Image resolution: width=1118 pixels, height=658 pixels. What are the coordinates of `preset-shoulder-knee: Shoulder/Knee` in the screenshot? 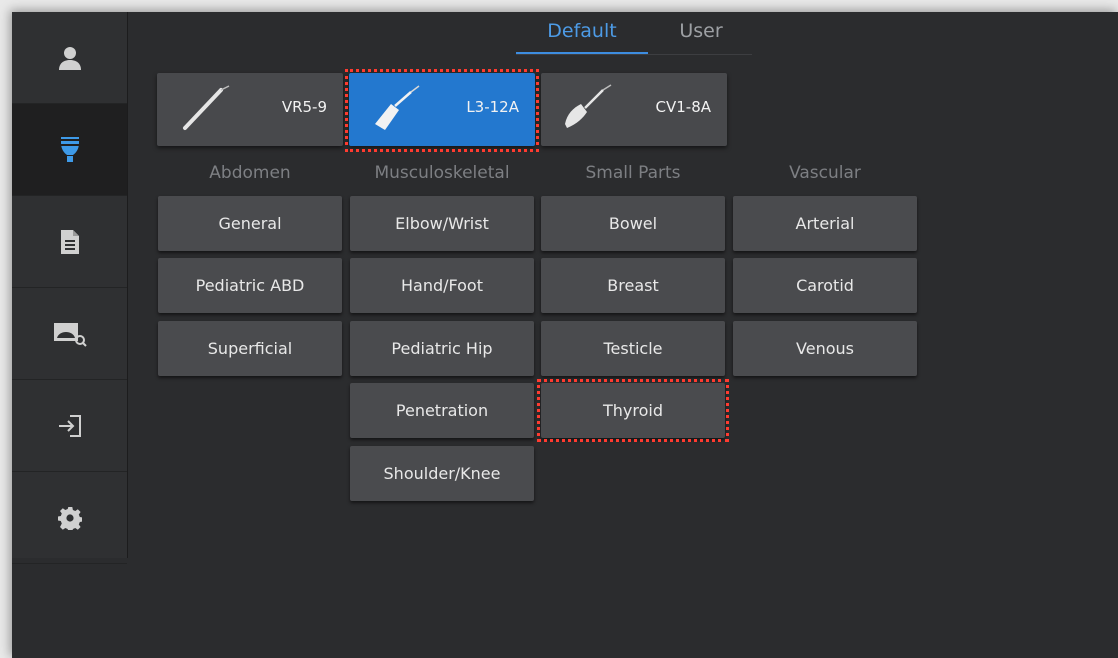 It's located at (442, 473).